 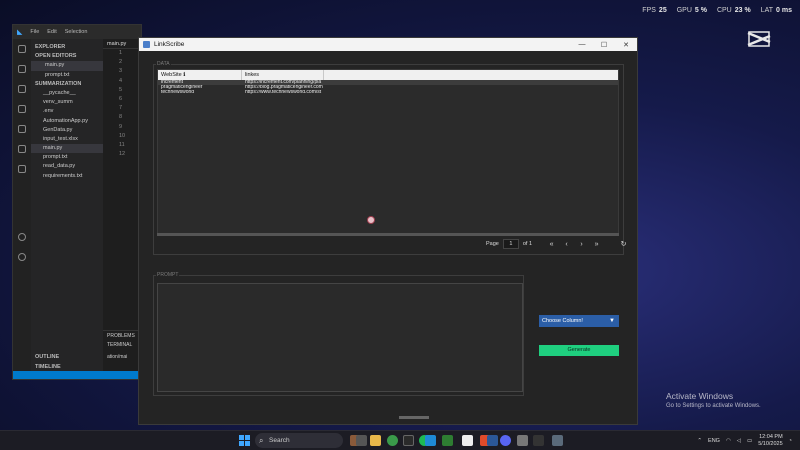 What do you see at coordinates (22, 109) in the screenshot?
I see `run-debug-icon` at bounding box center [22, 109].